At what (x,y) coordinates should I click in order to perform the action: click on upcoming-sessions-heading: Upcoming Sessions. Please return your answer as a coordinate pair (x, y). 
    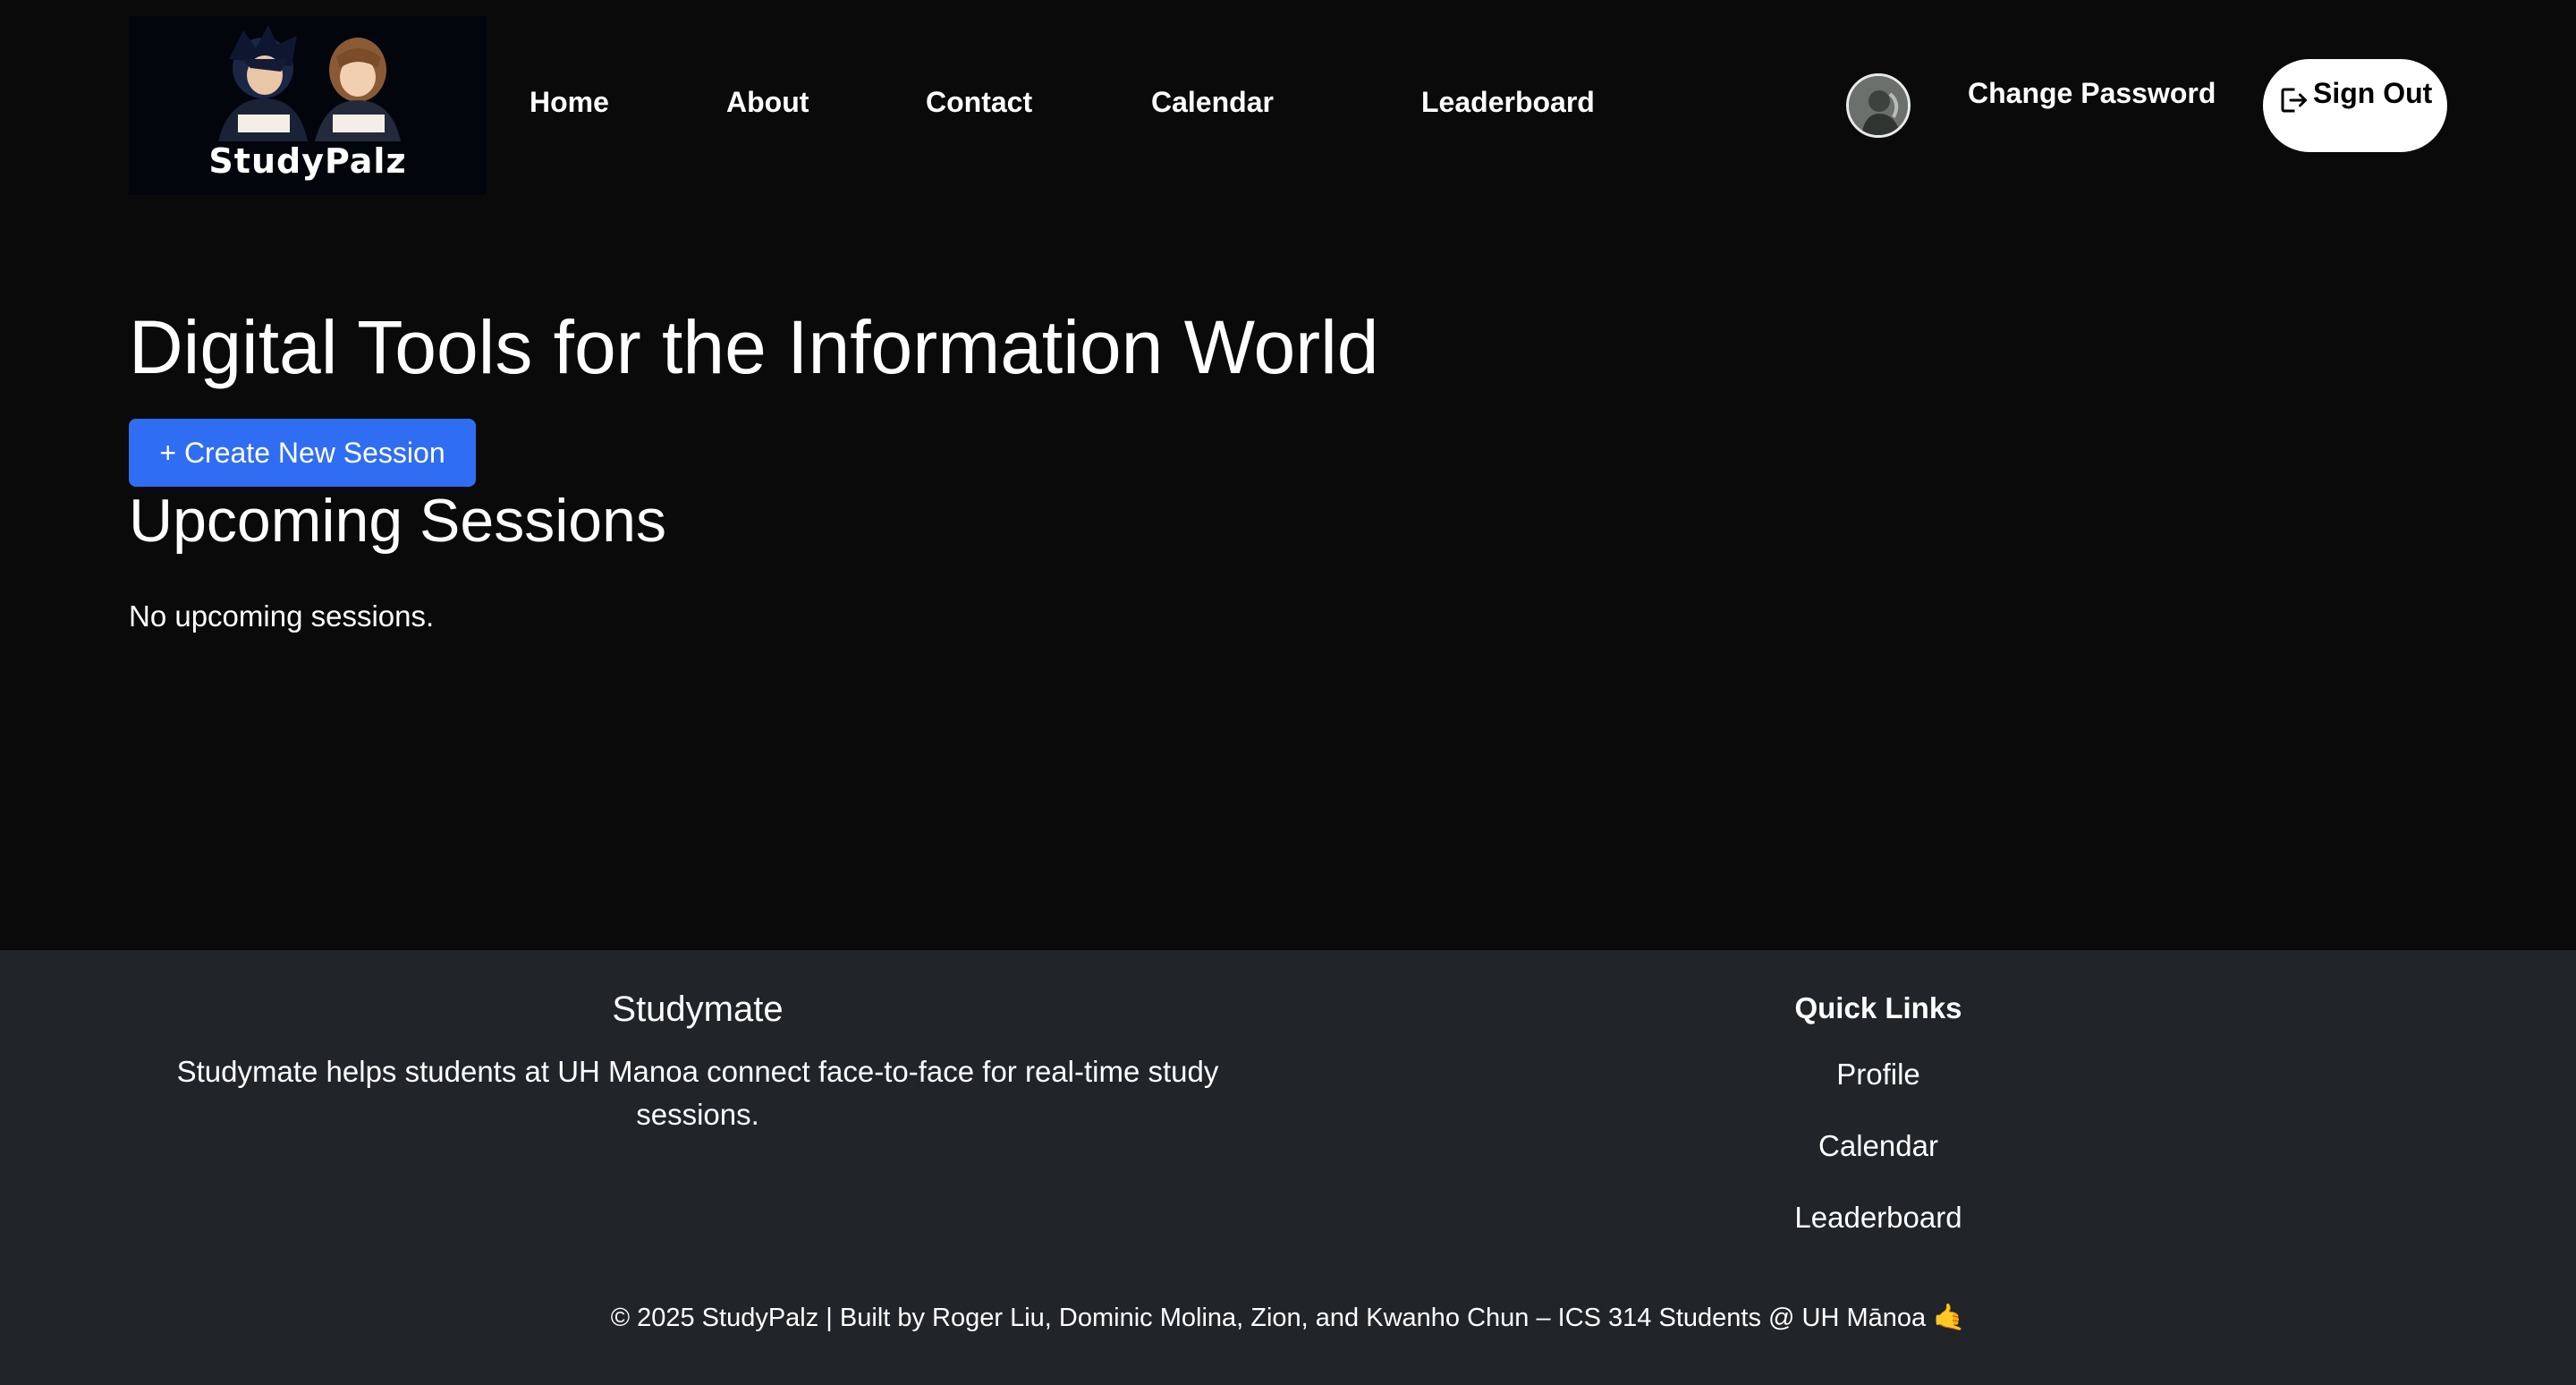
    Looking at the image, I should click on (397, 521).